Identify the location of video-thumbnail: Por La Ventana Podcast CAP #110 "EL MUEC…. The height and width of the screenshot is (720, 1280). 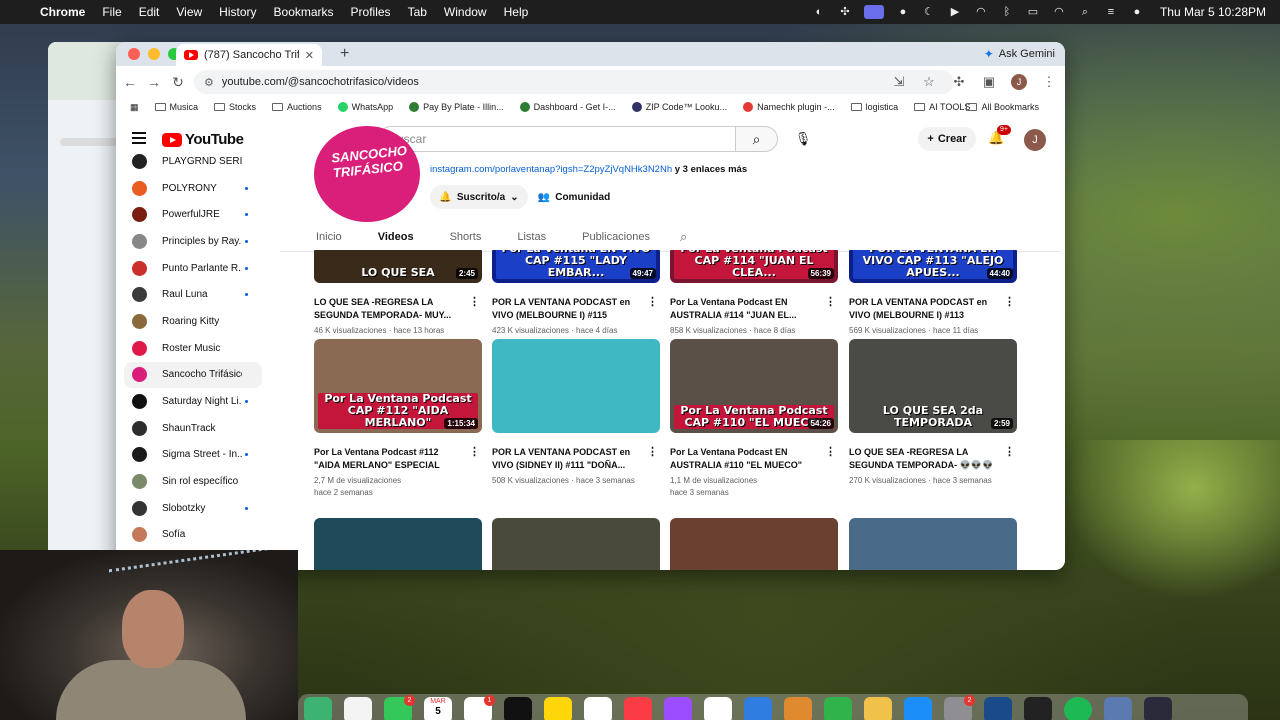
(754, 386).